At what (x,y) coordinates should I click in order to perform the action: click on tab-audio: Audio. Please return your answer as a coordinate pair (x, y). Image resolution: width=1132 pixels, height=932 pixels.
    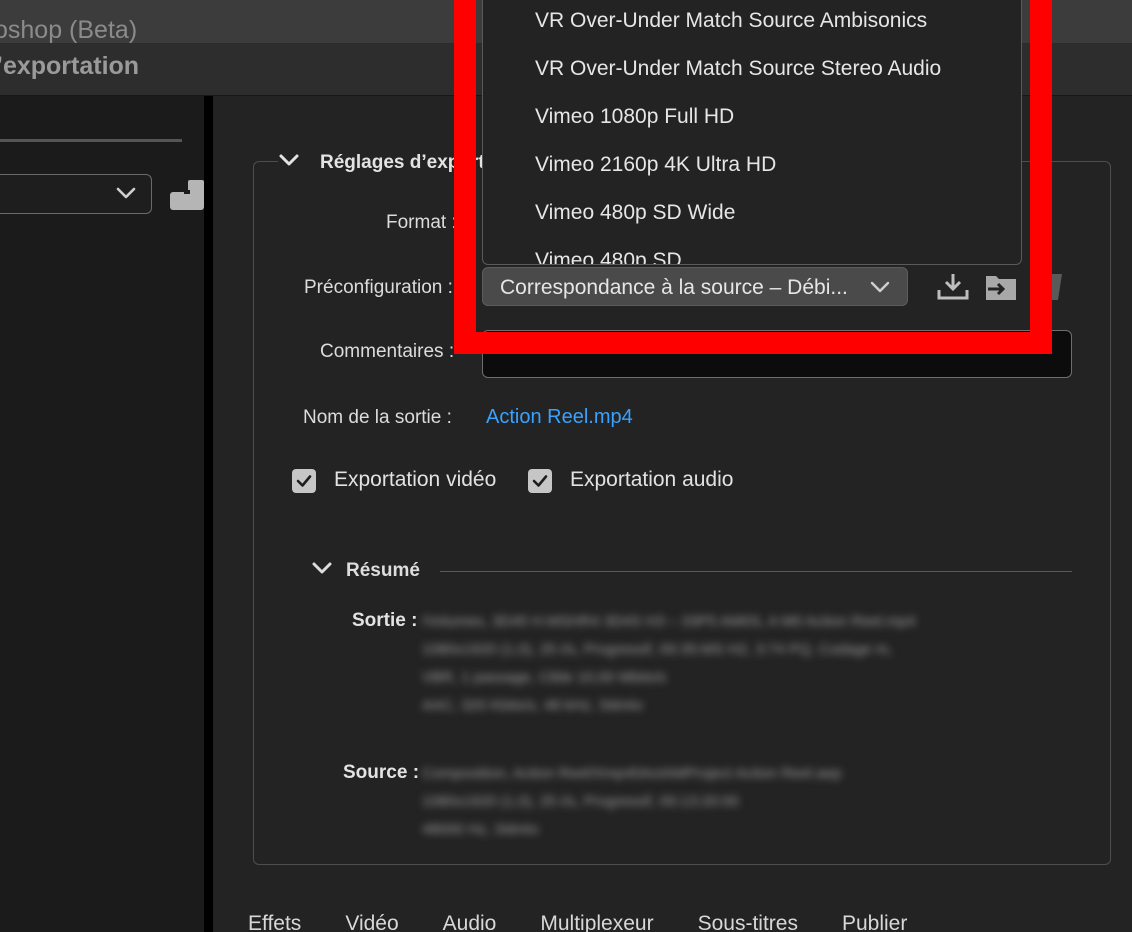
    Looking at the image, I should click on (470, 922).